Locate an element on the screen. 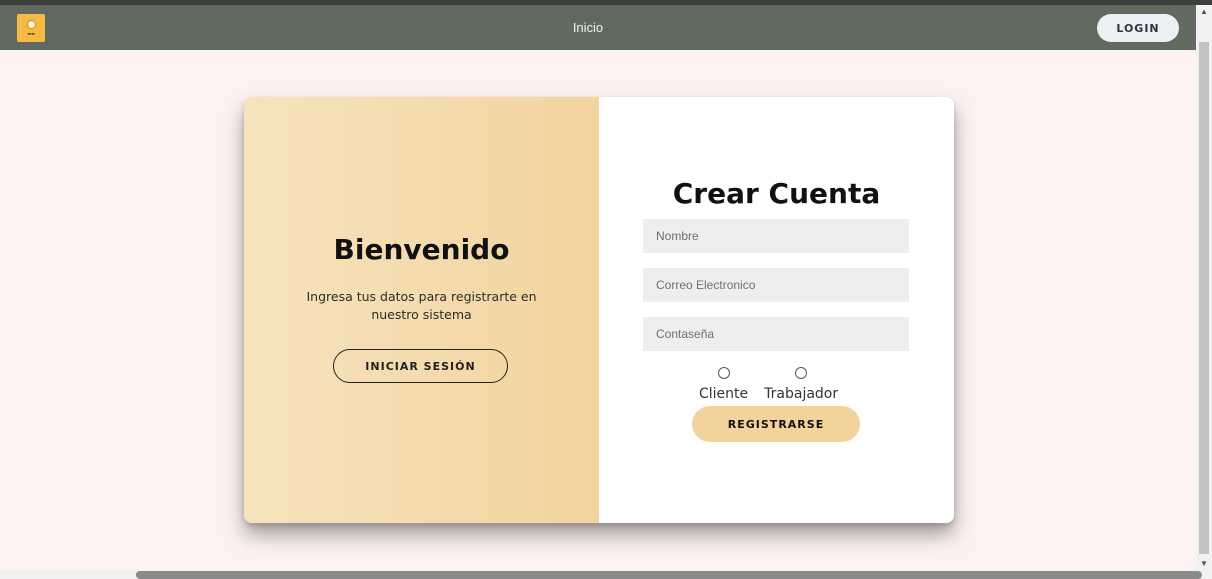 Image resolution: width=1212 pixels, height=579 pixels. vertical-scrollbar: ▲ ▼ is located at coordinates (1204, 287).